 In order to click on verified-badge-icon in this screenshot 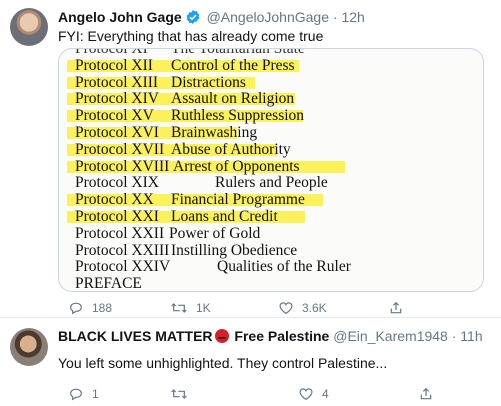, I will do `click(193, 19)`.